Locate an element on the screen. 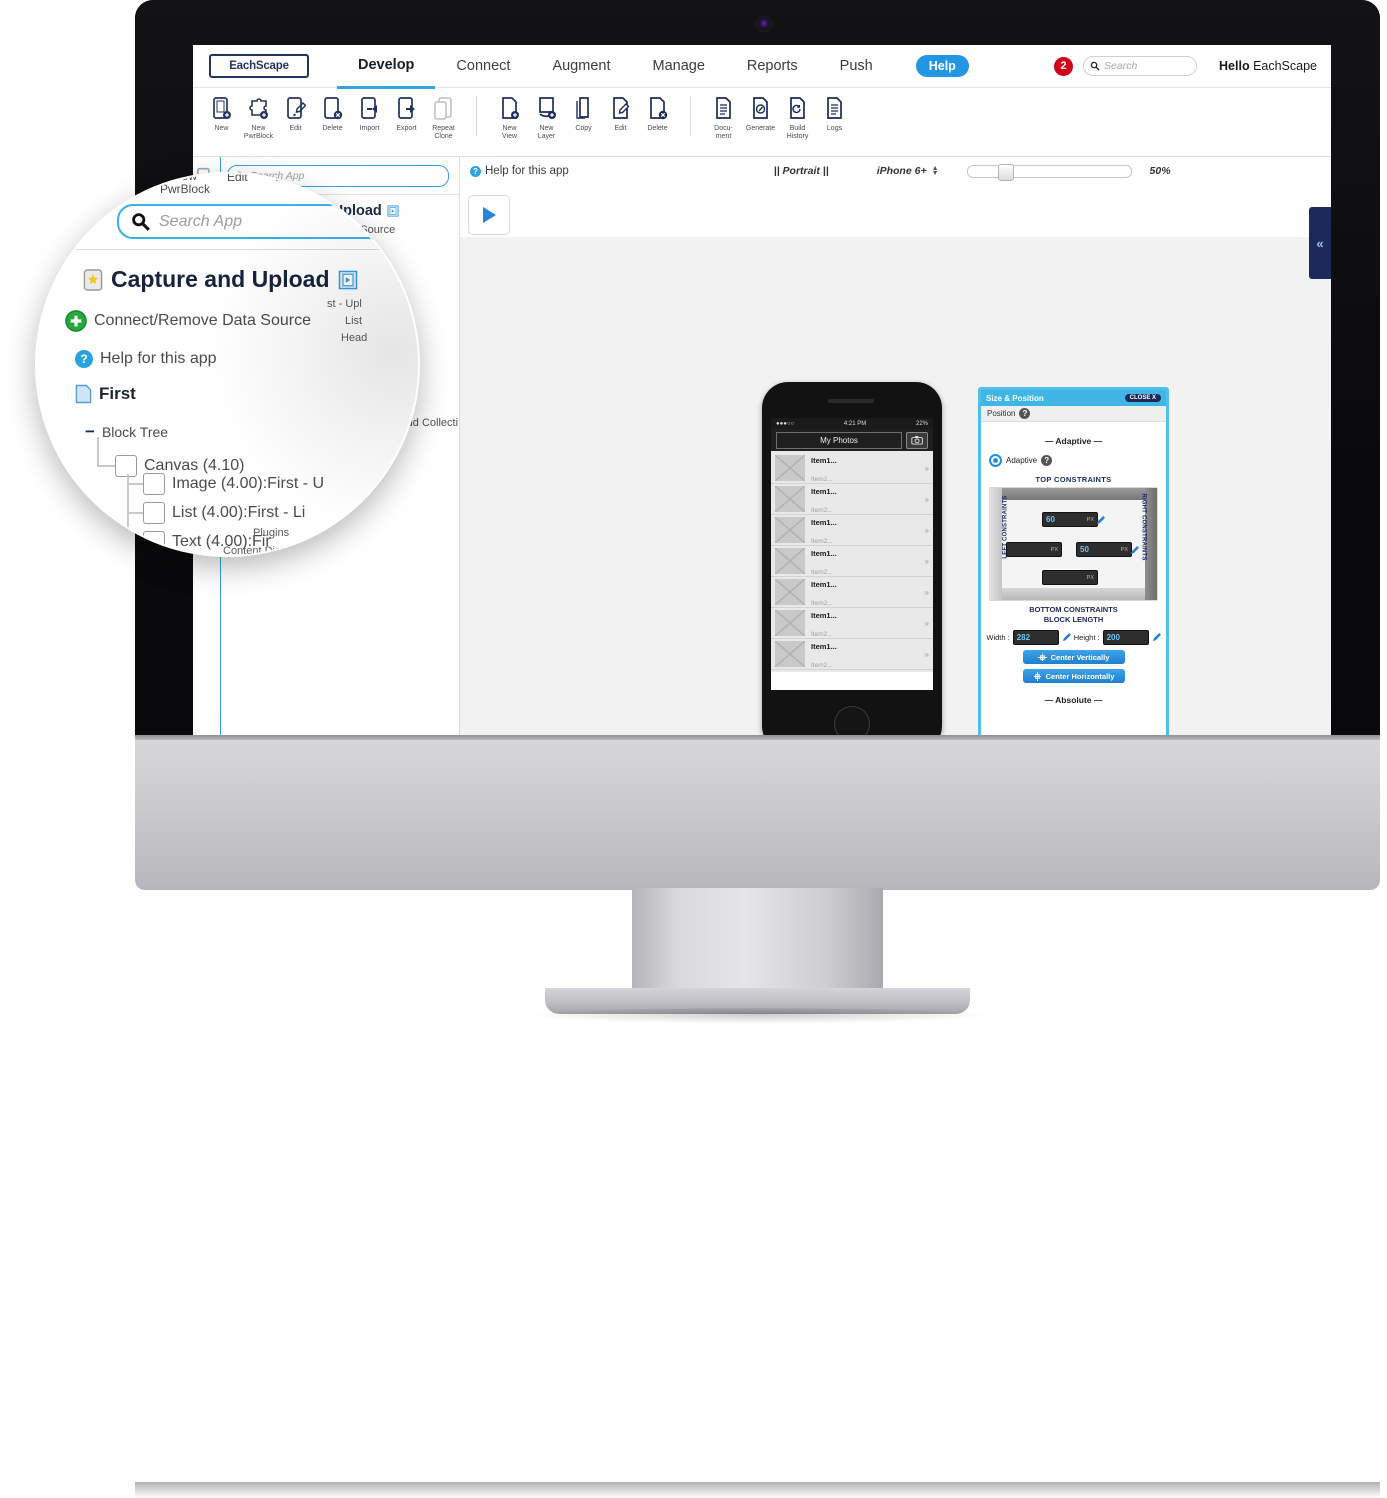 Image resolution: width=1387 pixels, height=1498 pixels. nav-item-reports: Reports is located at coordinates (772, 66).